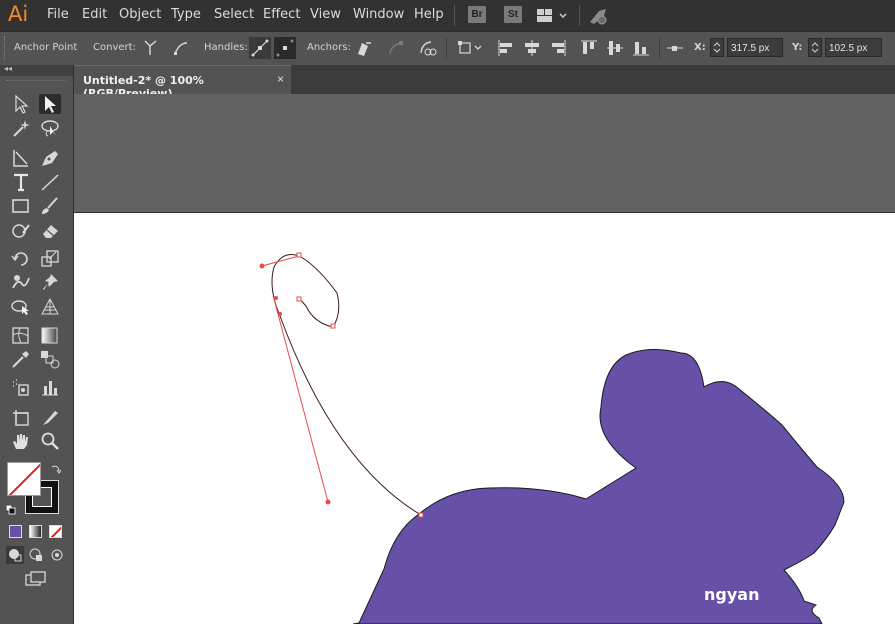  What do you see at coordinates (50, 258) in the screenshot?
I see `scale-tool` at bounding box center [50, 258].